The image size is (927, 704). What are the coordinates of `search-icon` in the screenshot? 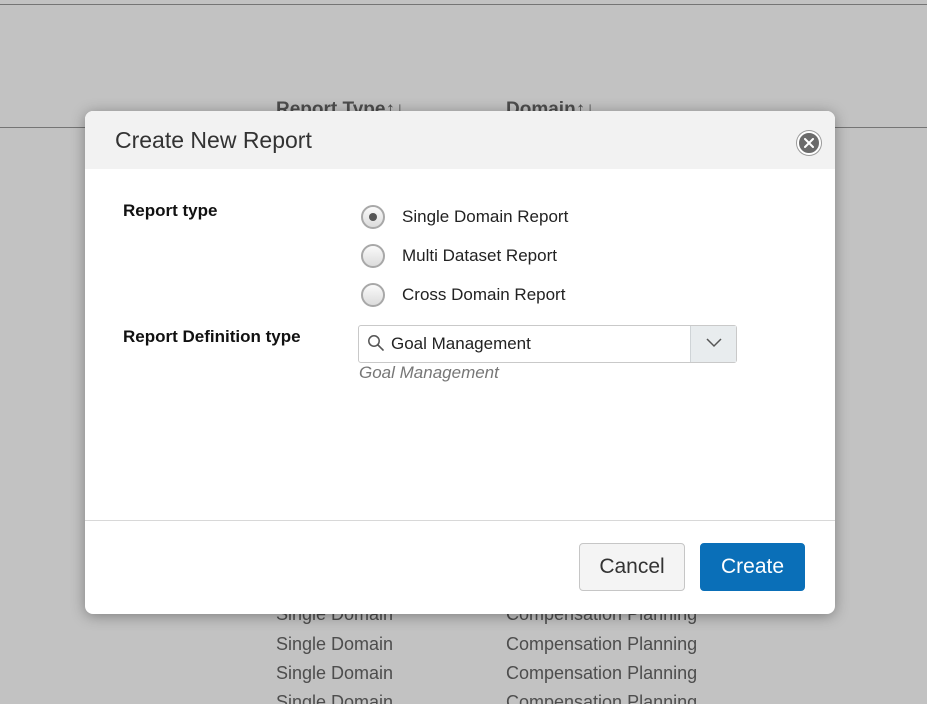 It's located at (376, 343).